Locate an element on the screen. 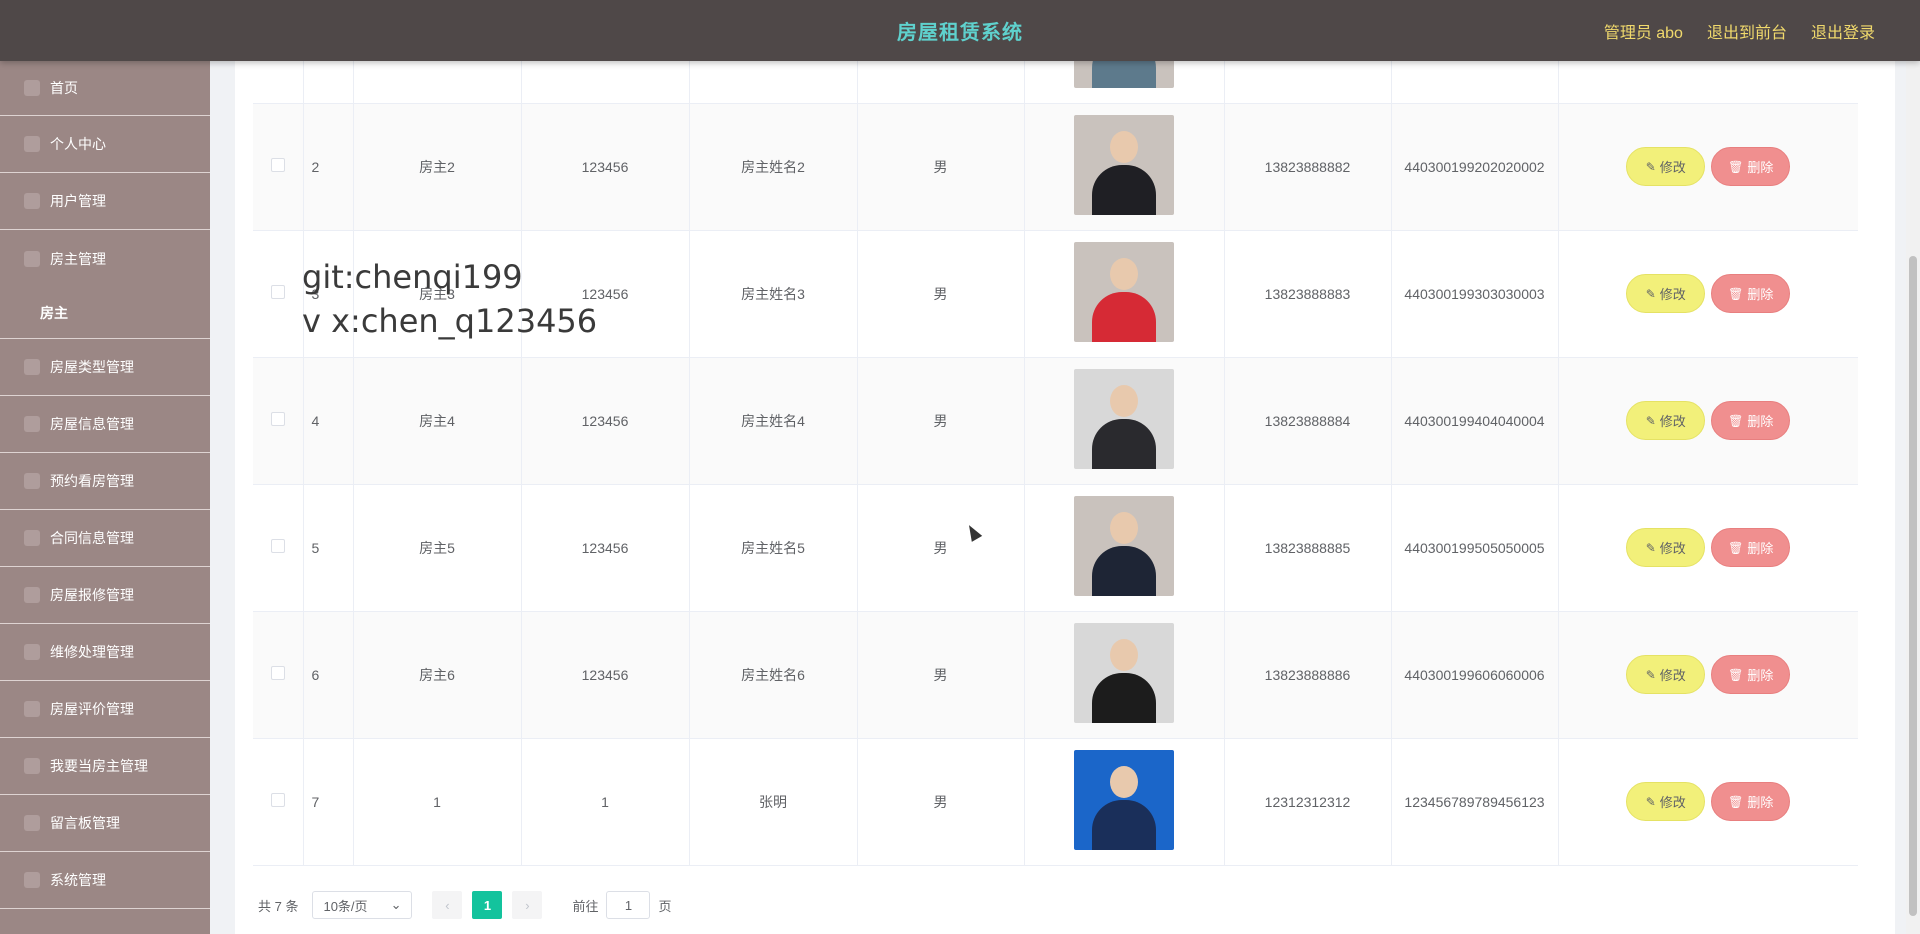 Image resolution: width=1920 pixels, height=934 pixels. sidebar-item-house-info: 房屋信息管理 is located at coordinates (105, 424).